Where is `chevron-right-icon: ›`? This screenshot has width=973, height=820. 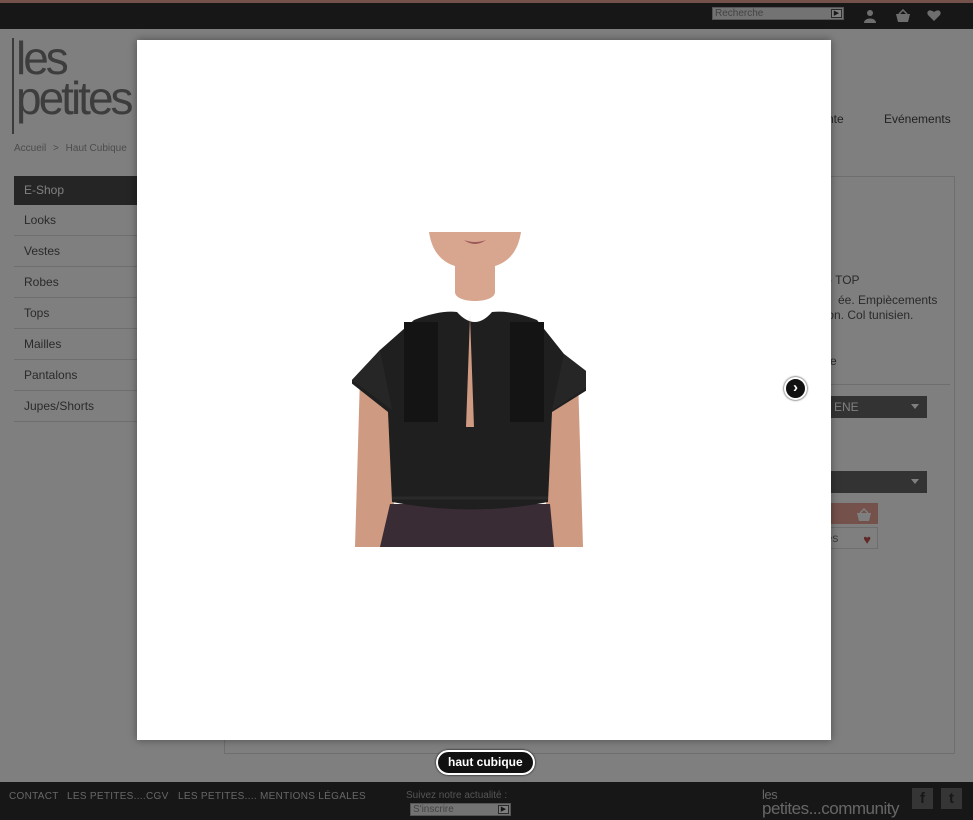 chevron-right-icon: › is located at coordinates (795, 387).